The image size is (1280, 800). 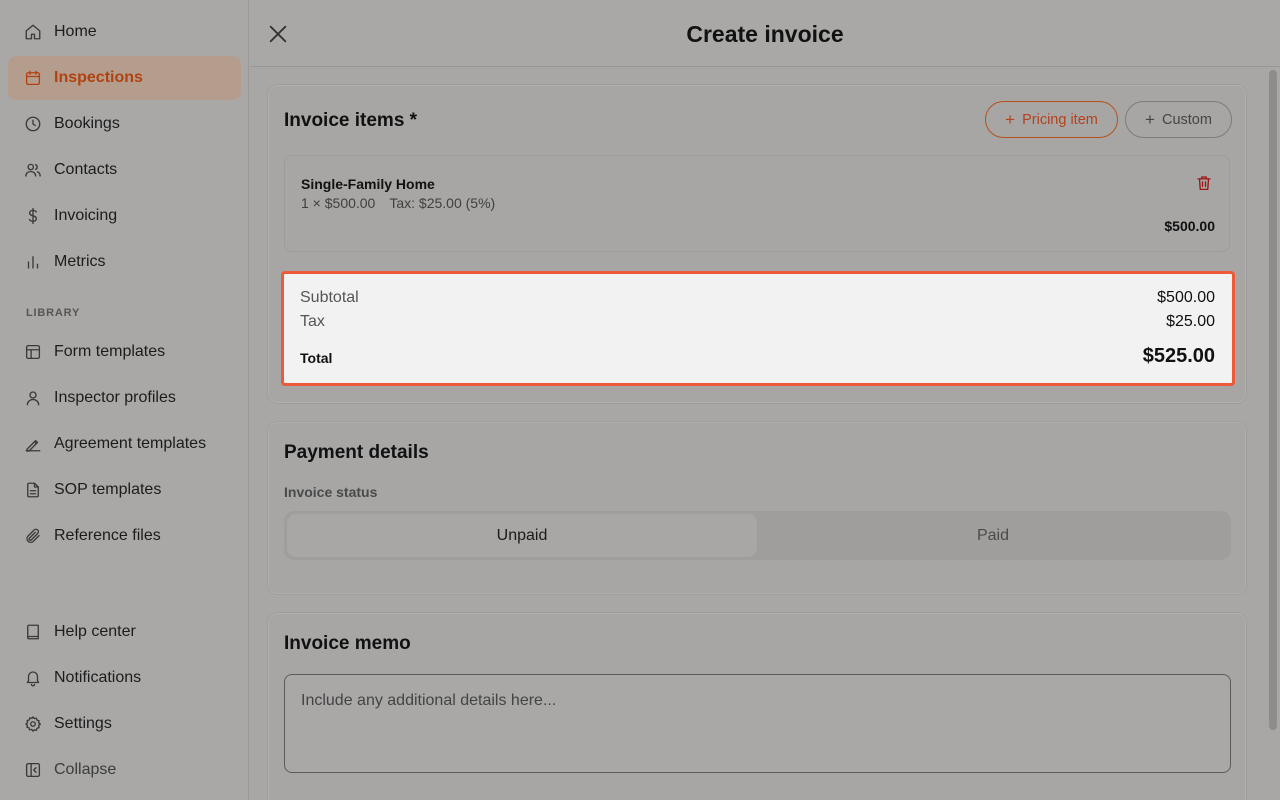 I want to click on total-value: $525.00, so click(x=1178, y=356).